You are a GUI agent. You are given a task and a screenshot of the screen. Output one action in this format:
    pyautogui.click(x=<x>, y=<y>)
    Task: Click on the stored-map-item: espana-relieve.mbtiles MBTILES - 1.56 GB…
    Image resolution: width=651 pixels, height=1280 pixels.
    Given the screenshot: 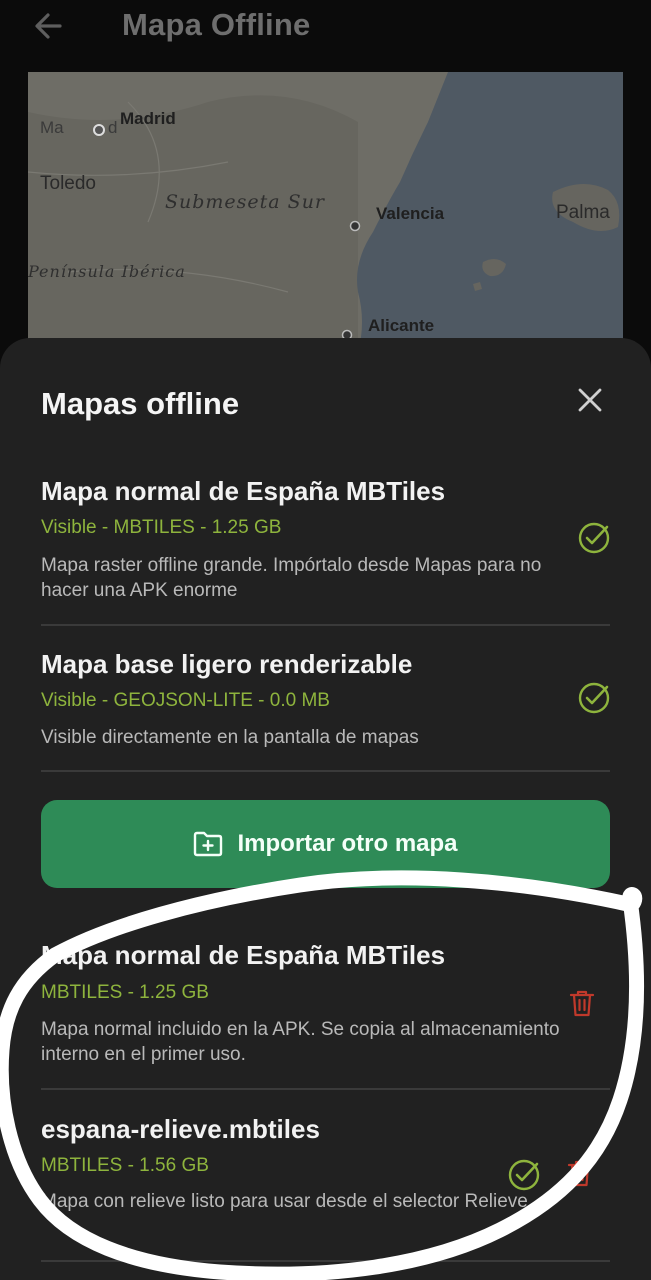 What is the action you would take?
    pyautogui.click(x=325, y=1179)
    